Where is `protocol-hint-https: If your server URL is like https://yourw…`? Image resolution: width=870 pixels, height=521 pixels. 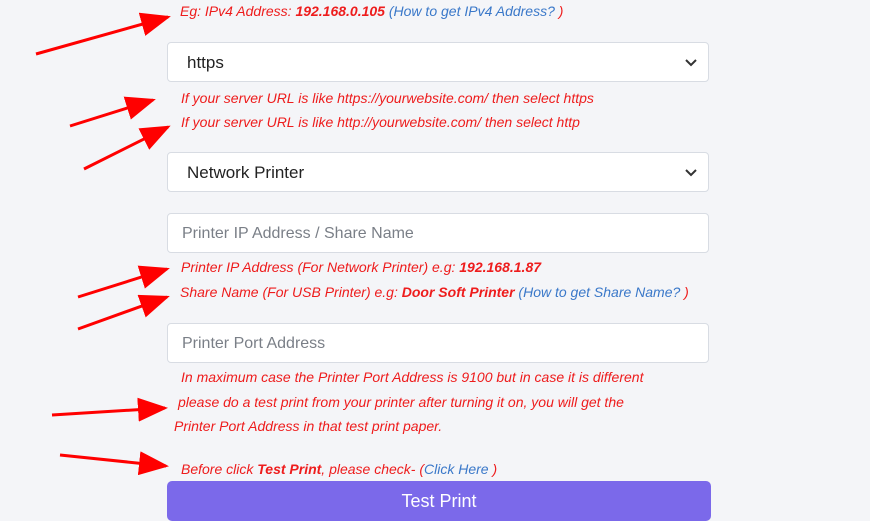
protocol-hint-https: If your server URL is like https://yourw… is located at coordinates (387, 98).